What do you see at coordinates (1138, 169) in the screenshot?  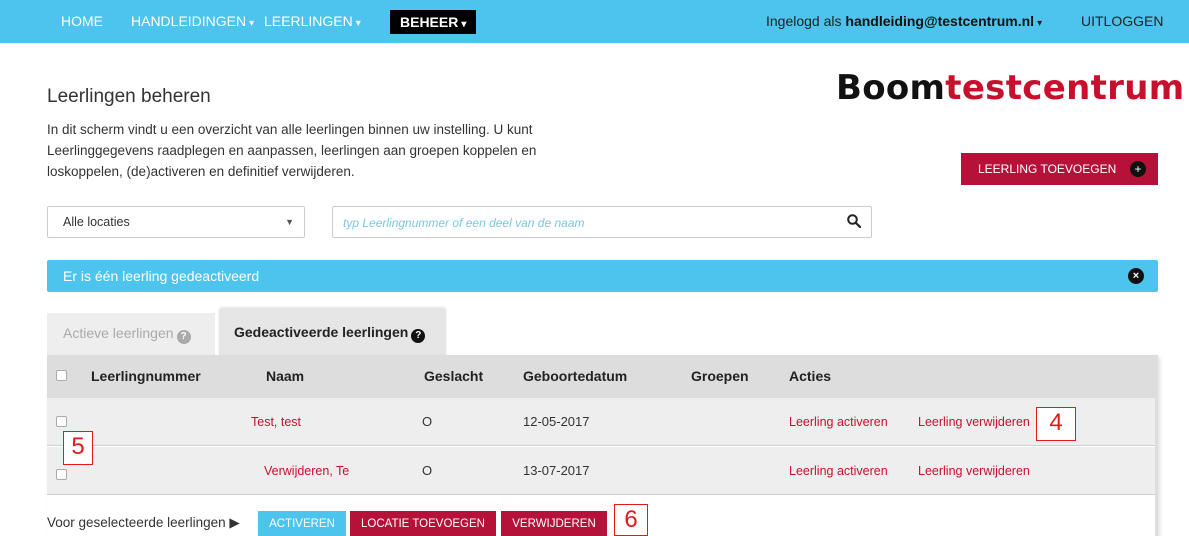 I see `plus-icon: +` at bounding box center [1138, 169].